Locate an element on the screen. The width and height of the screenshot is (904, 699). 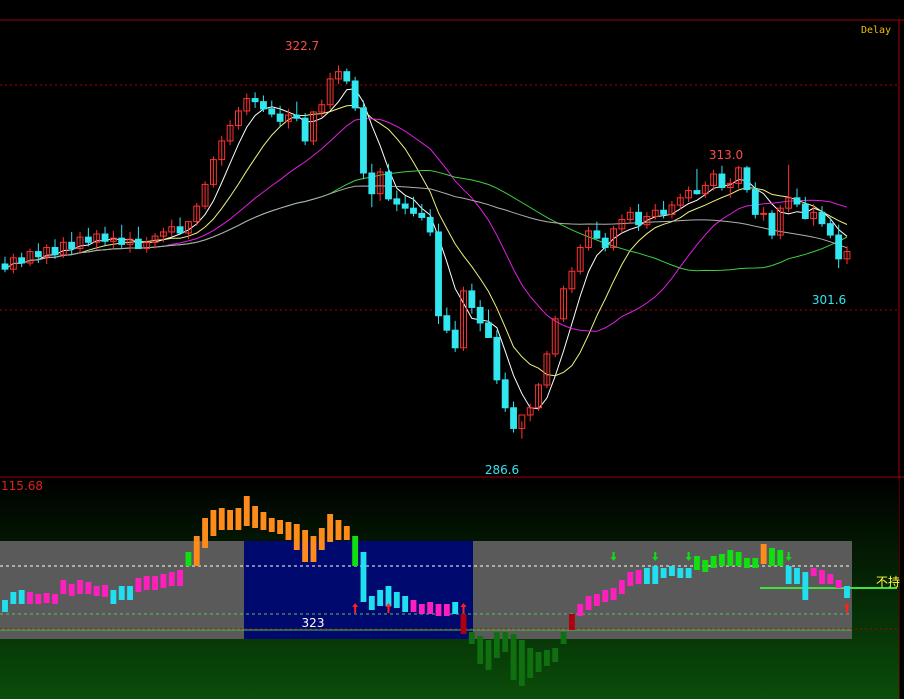
low-price-label: 286.6 is located at coordinates (502, 470).